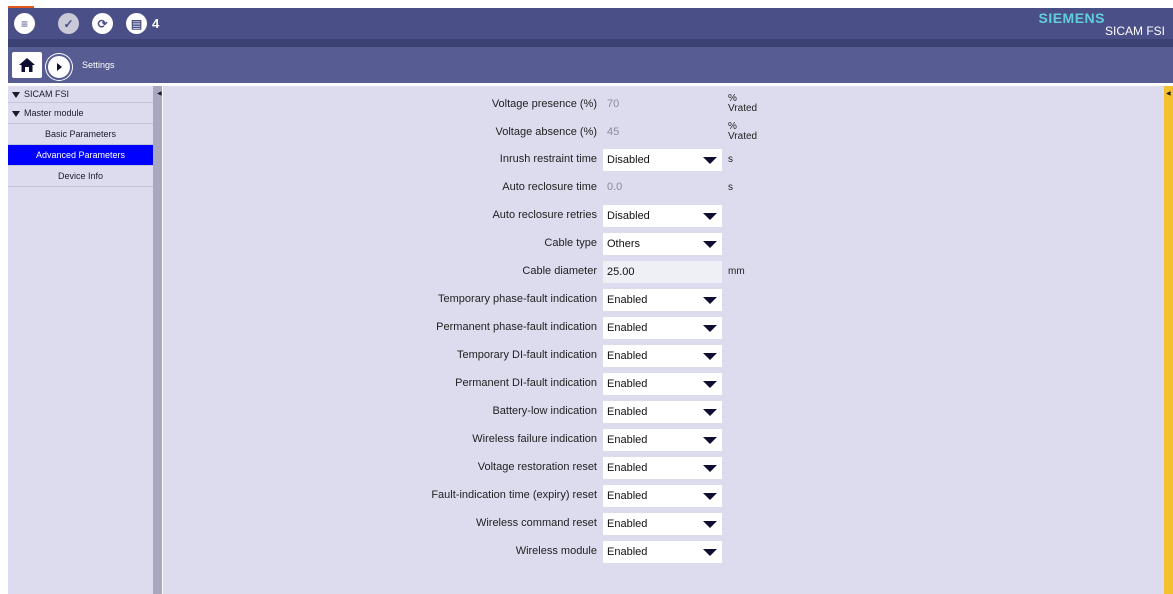  What do you see at coordinates (1134, 31) in the screenshot?
I see `product-name: SICAM FSI` at bounding box center [1134, 31].